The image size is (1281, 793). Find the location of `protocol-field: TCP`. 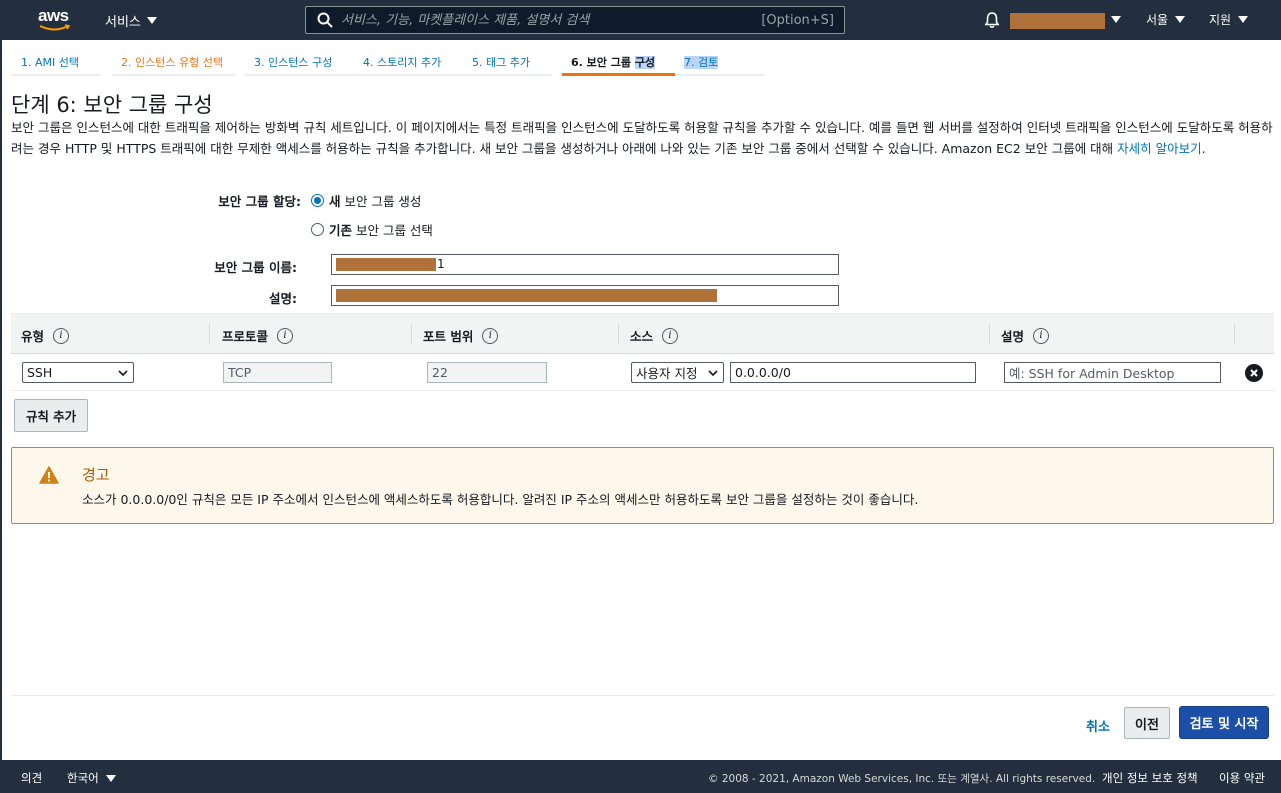

protocol-field: TCP is located at coordinates (277, 372).